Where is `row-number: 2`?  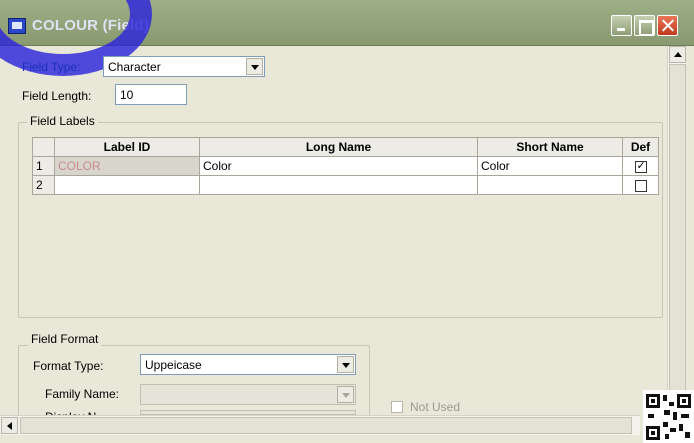
row-number: 2 is located at coordinates (43, 185).